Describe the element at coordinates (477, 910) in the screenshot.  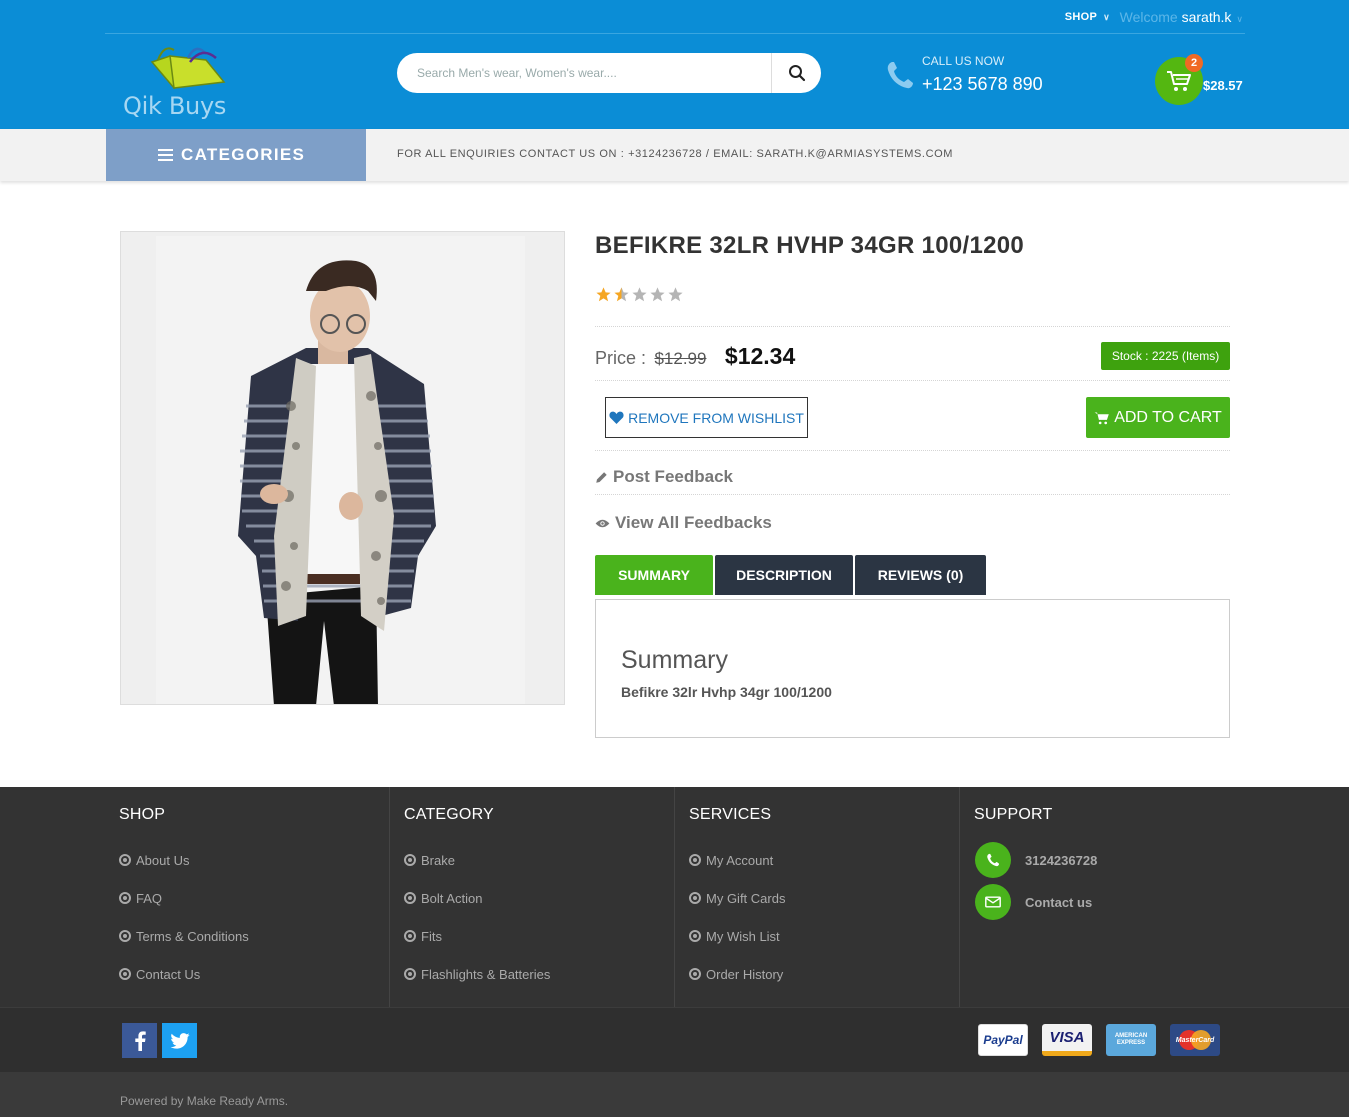
I see `footer-link: Bolt Action` at that location.